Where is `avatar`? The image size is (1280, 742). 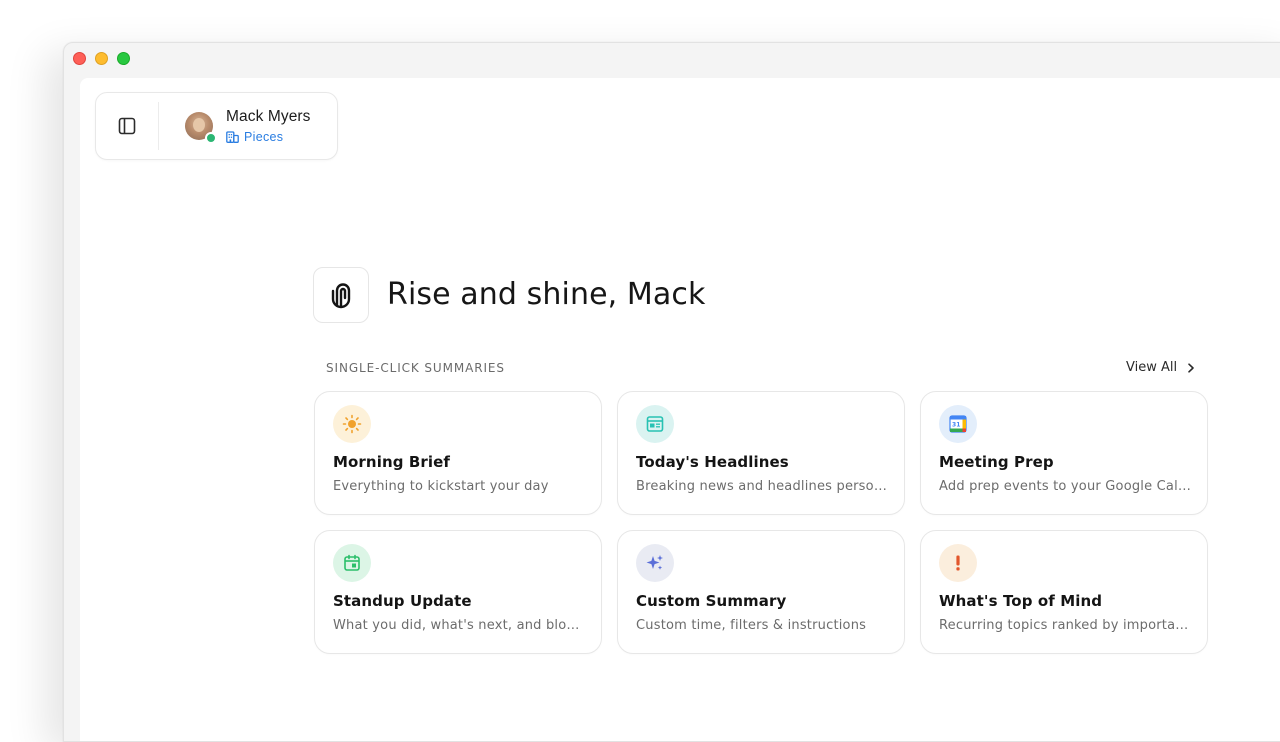 avatar is located at coordinates (201, 128).